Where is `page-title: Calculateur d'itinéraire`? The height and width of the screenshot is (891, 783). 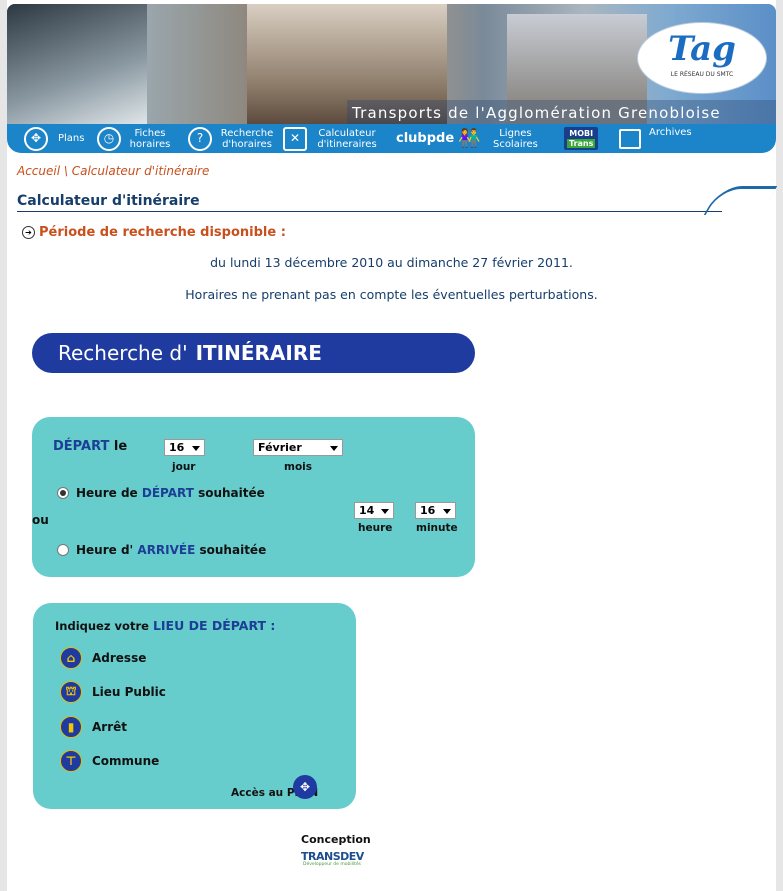 page-title: Calculateur d'itinéraire is located at coordinates (108, 201).